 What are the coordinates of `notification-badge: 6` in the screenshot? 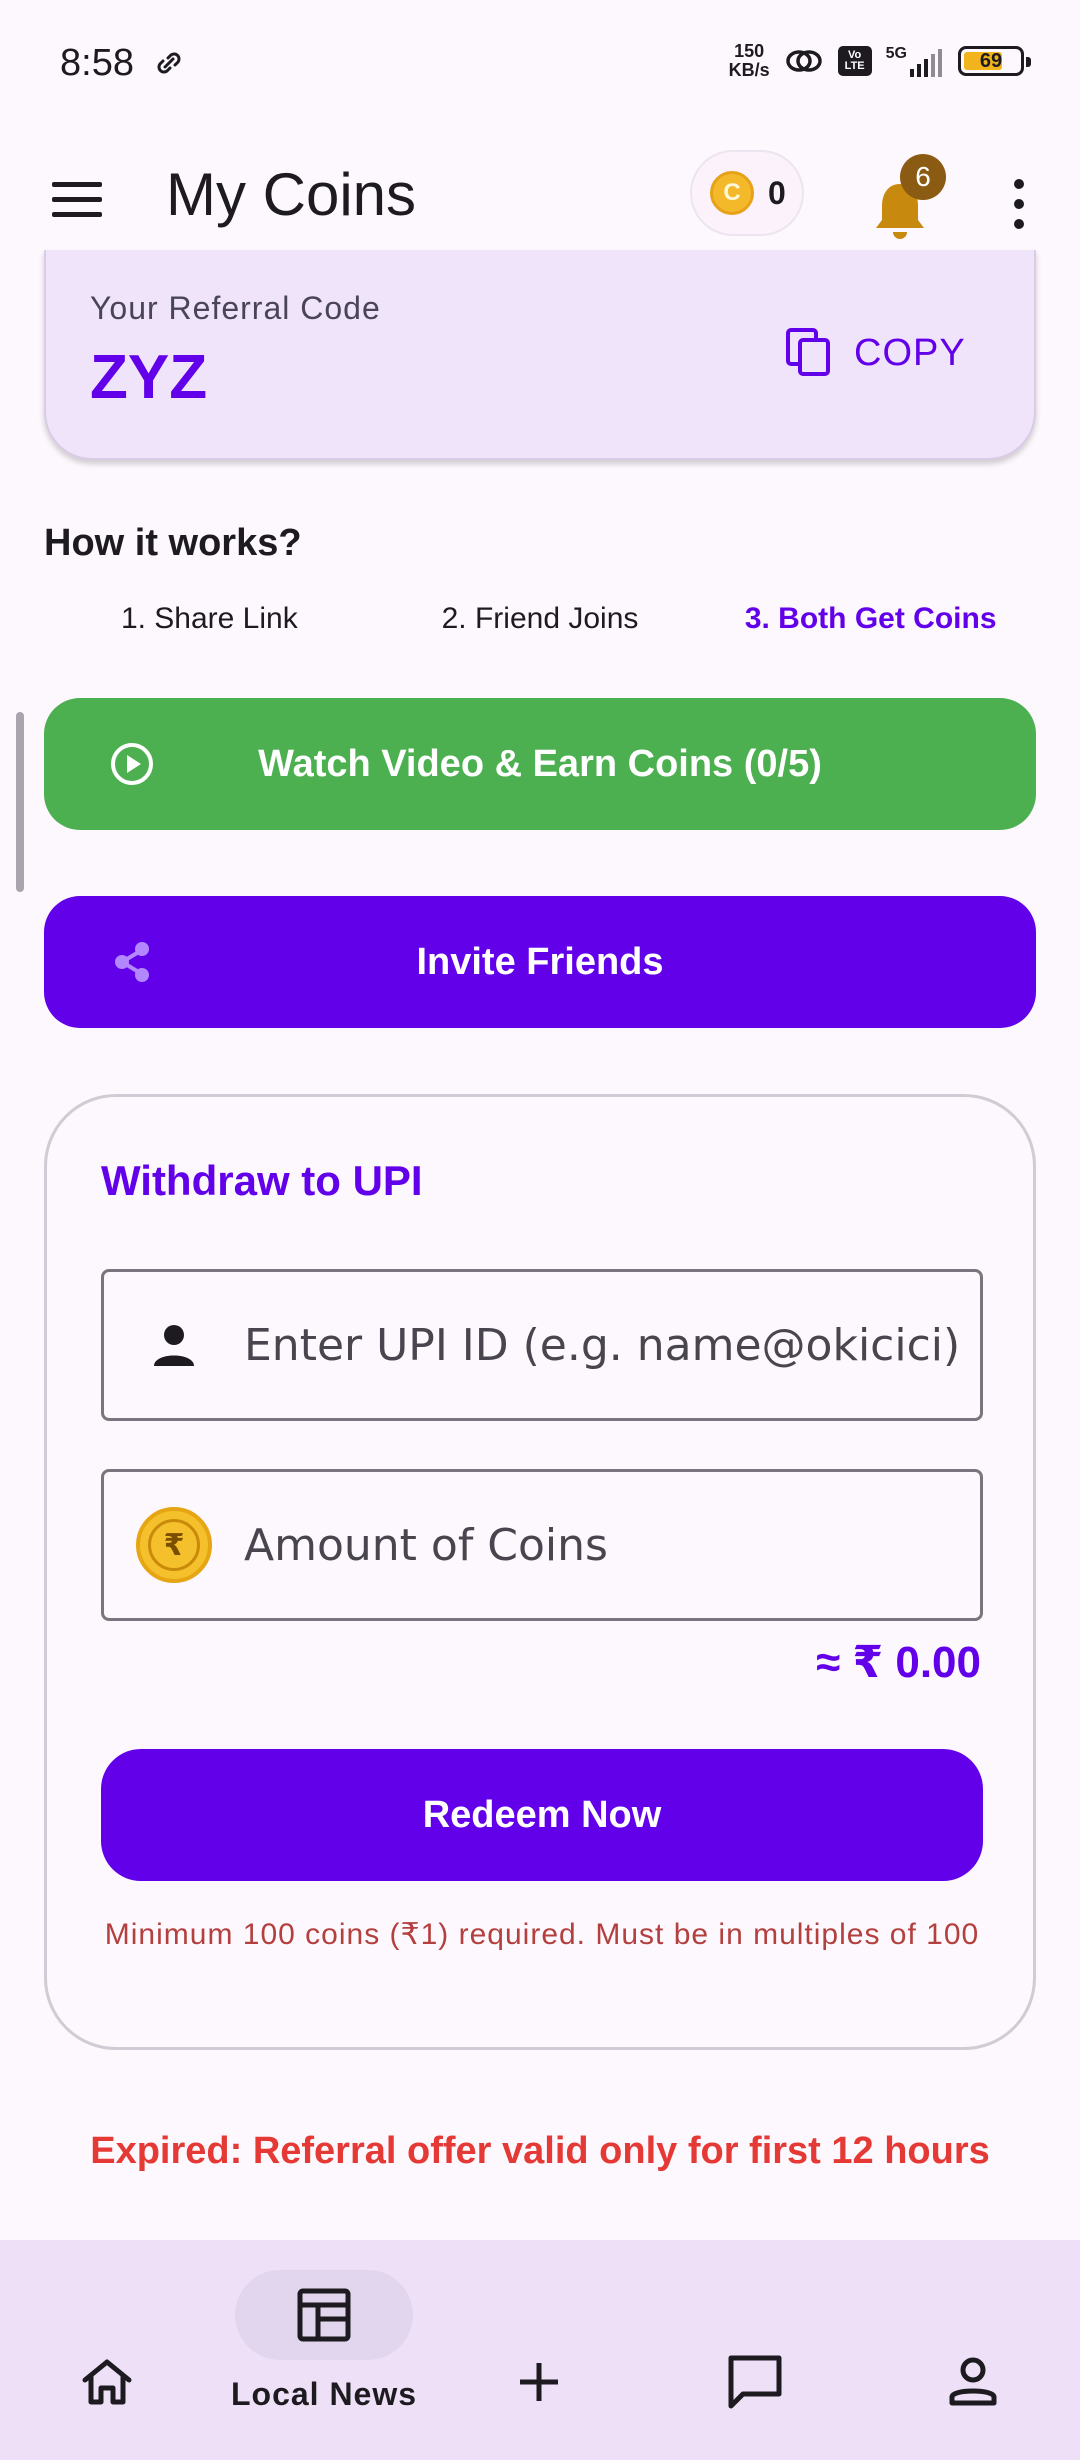 It's located at (923, 177).